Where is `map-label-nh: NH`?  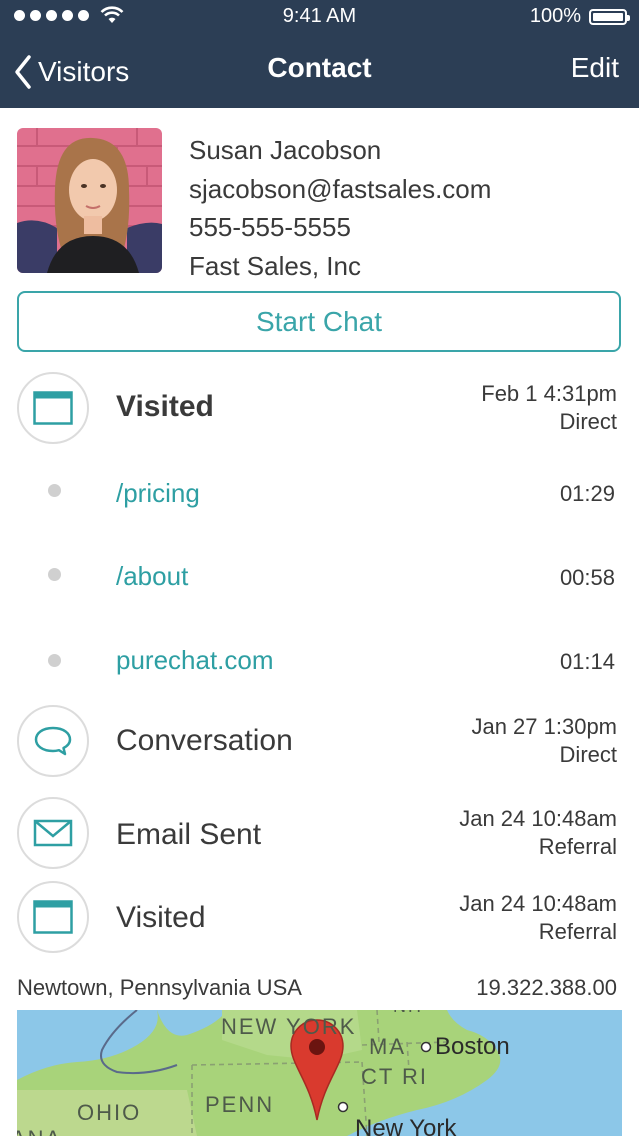
map-label-nh: NH is located at coordinates (408, 1013).